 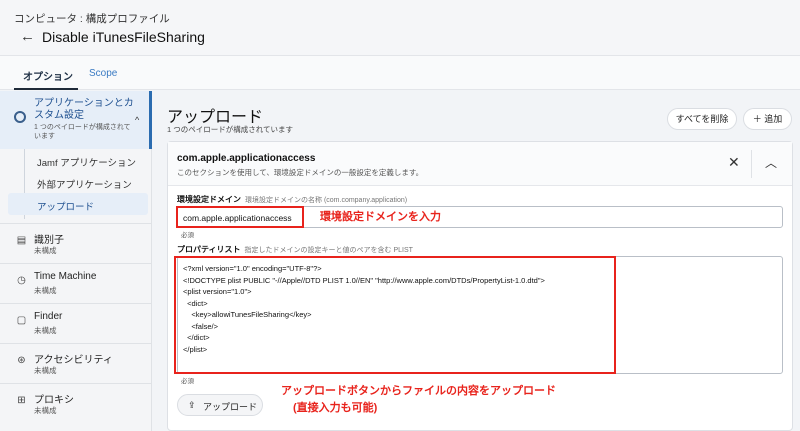 I want to click on sidebar-item-app-custom-settings: アプリケーションとカスタム設定 1 つのペイロードが構成されています ^, so click(x=76, y=120).